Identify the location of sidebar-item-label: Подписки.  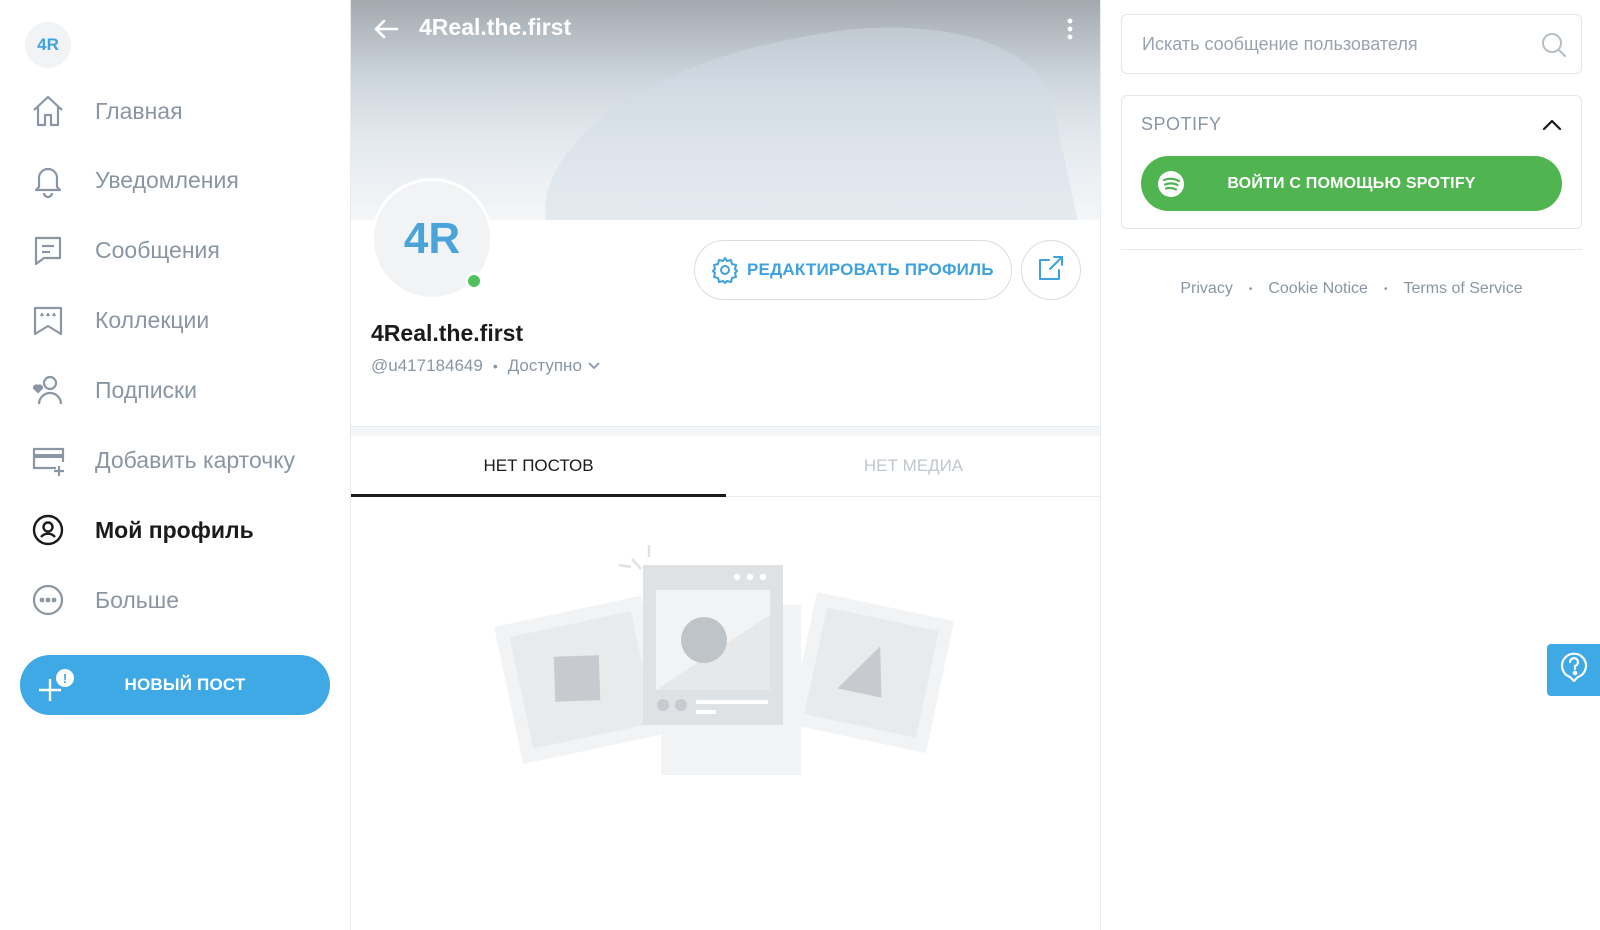
(146, 389).